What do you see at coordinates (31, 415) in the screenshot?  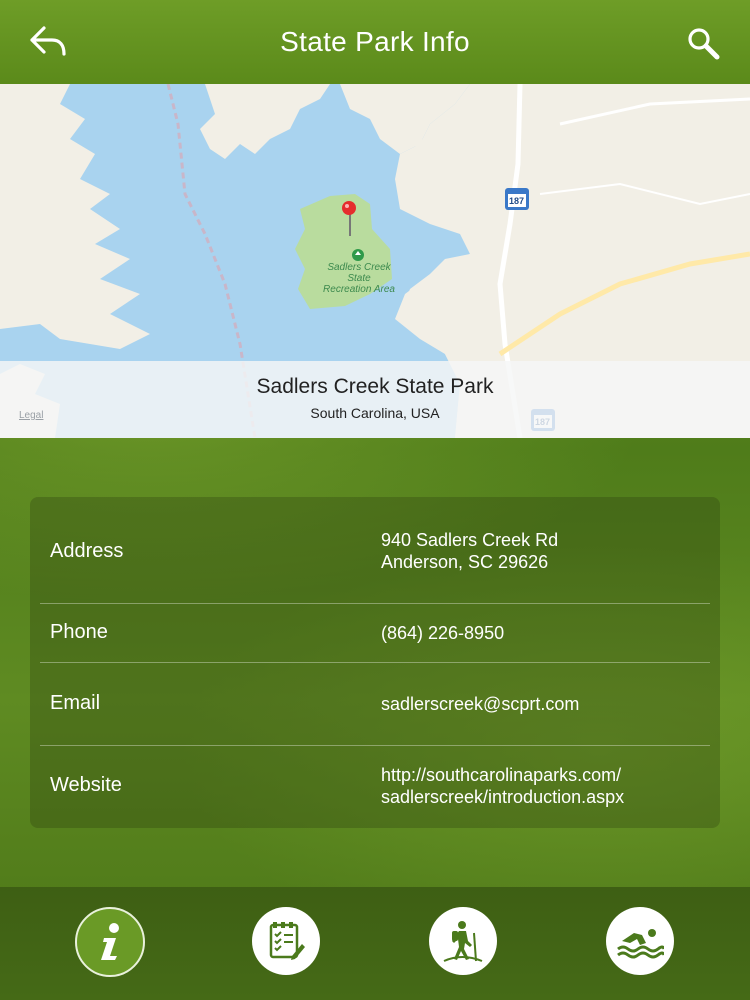 I see `legal-link: Legal` at bounding box center [31, 415].